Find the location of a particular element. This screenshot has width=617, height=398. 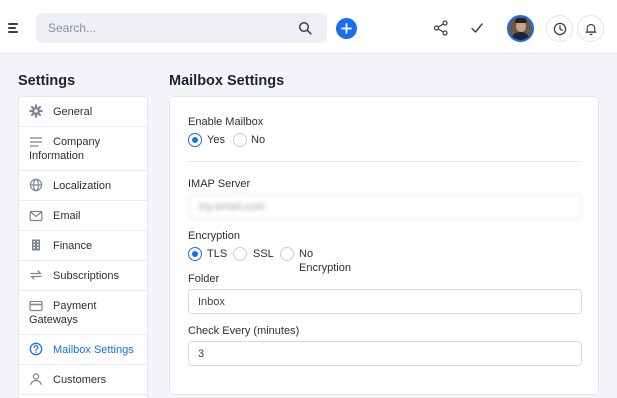

sidebar-item-finance: Finance is located at coordinates (83, 246).